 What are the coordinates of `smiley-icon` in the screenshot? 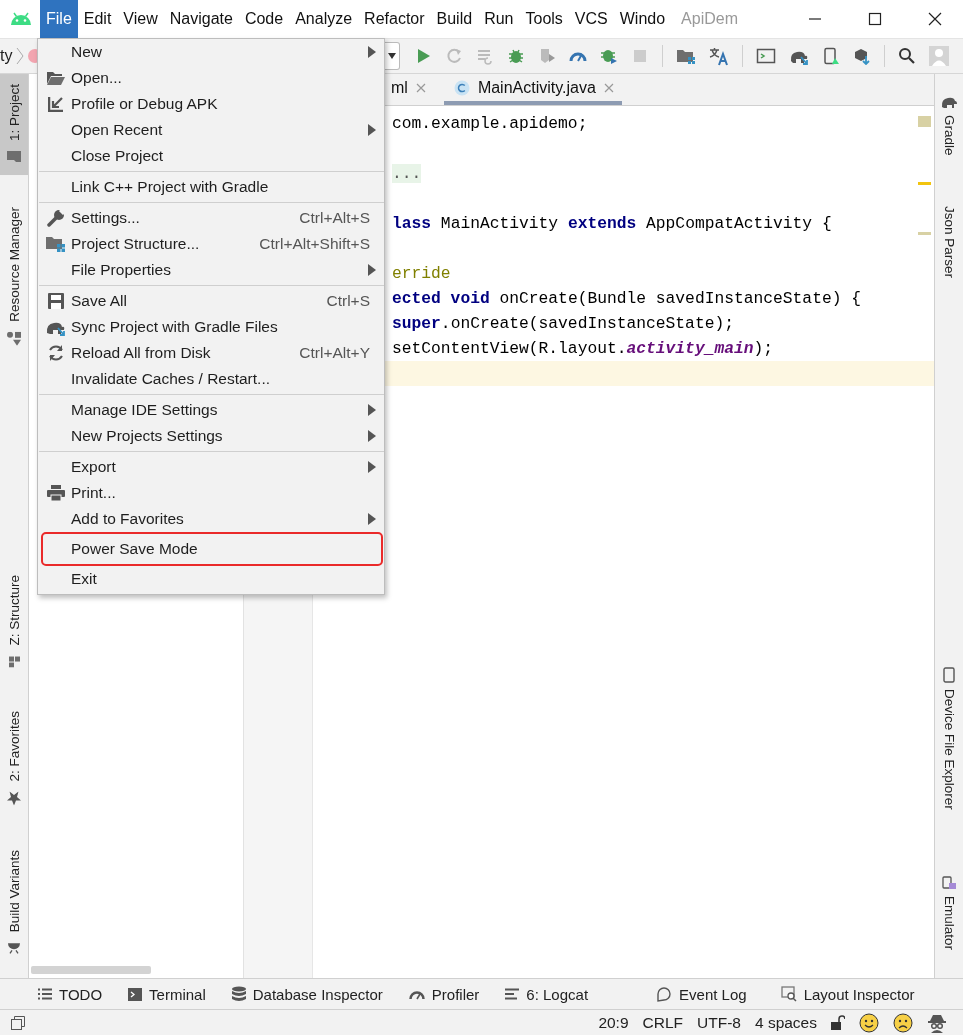 It's located at (869, 1022).